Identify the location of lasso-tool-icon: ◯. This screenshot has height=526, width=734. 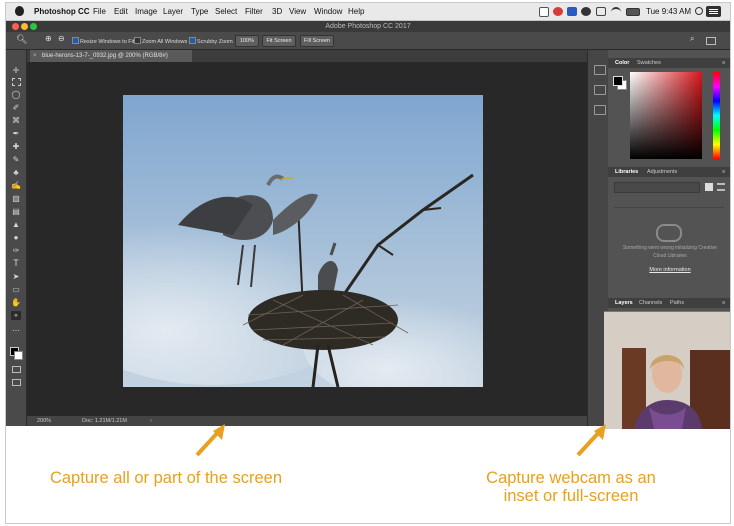
(16, 94).